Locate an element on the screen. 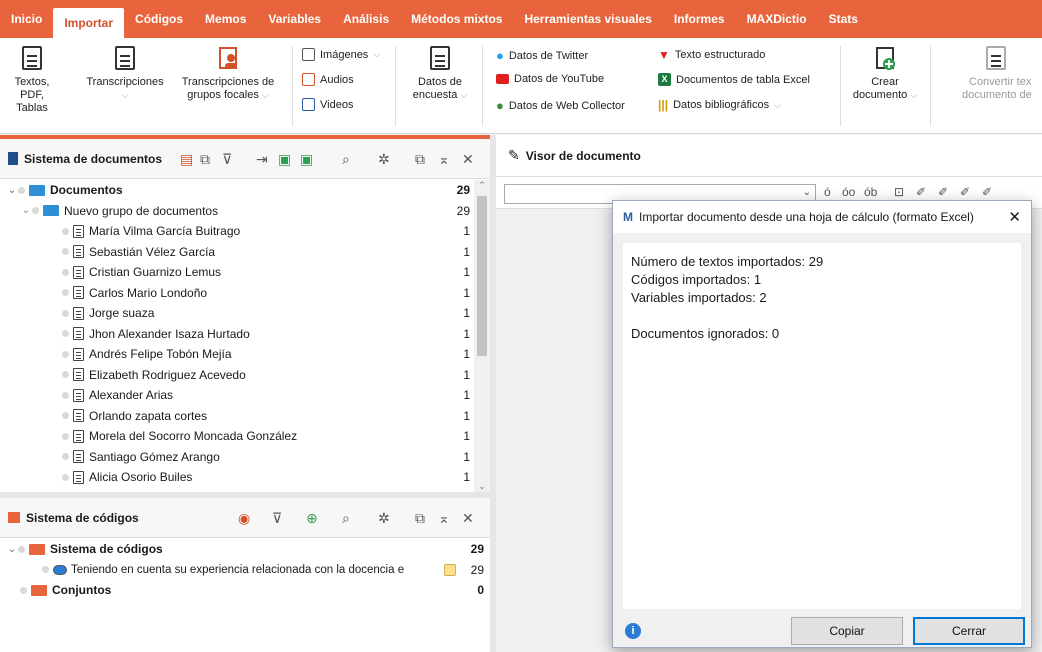 The height and width of the screenshot is (652, 1042). memo-icon is located at coordinates (450, 569).